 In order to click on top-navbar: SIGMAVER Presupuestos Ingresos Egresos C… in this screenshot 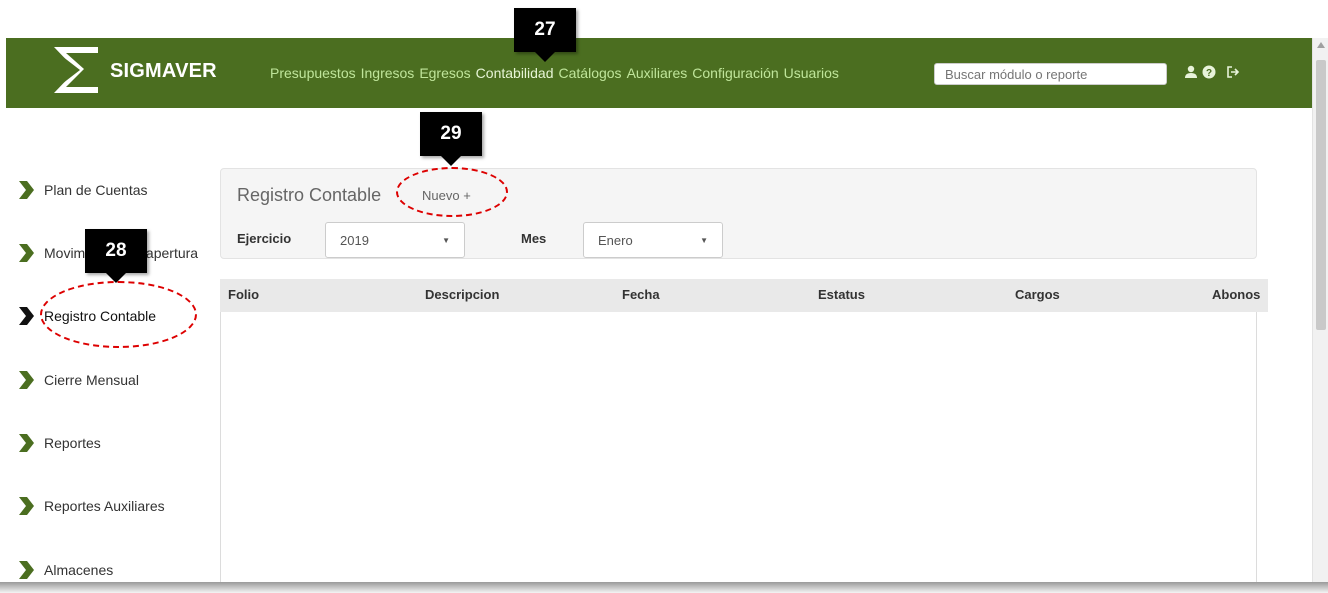, I will do `click(659, 73)`.